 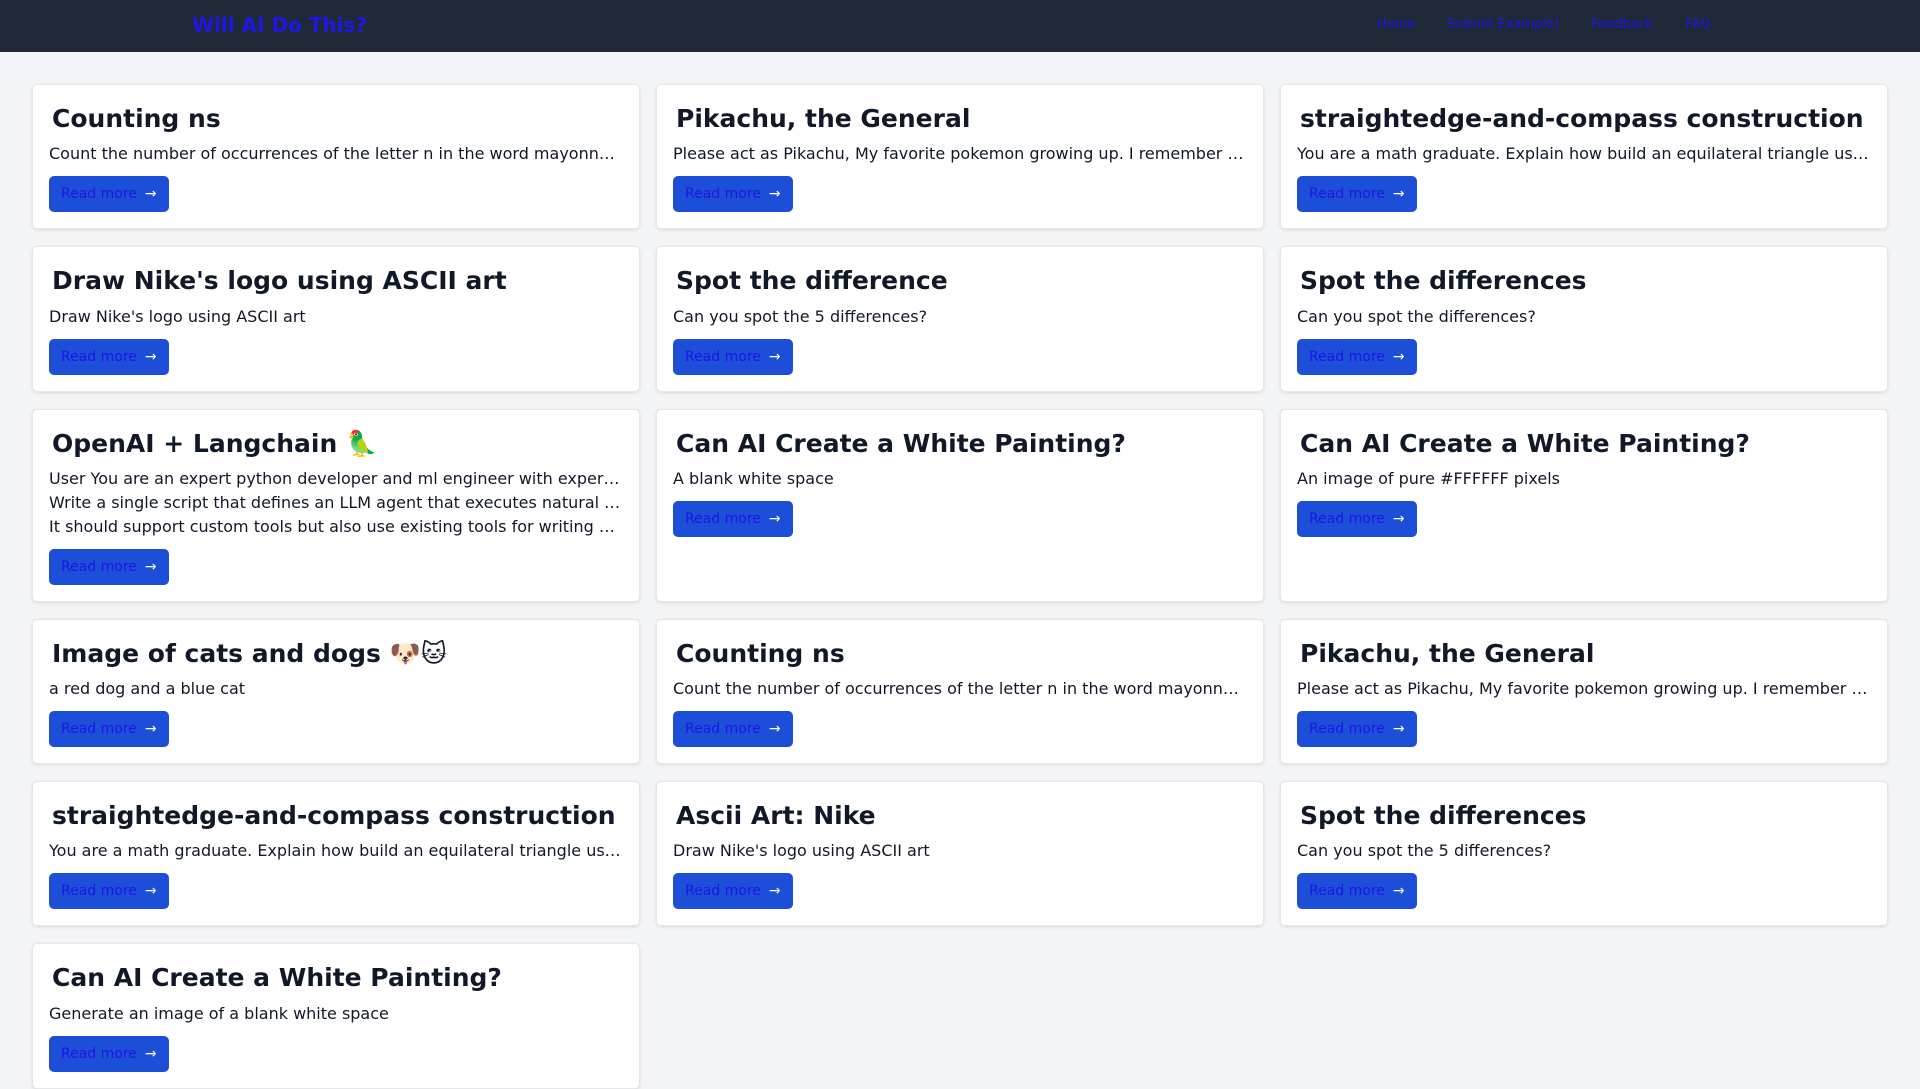 I want to click on nav-links: Home Submit Example! Feedback FAQ, so click(x=1543, y=24).